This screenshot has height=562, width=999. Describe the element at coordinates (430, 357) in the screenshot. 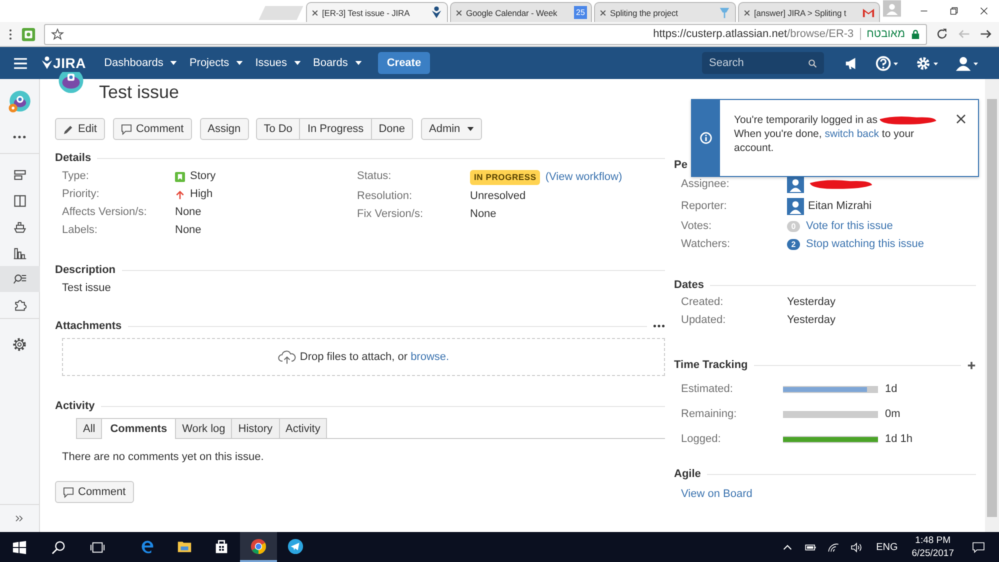

I see `browse-link: browse.` at that location.